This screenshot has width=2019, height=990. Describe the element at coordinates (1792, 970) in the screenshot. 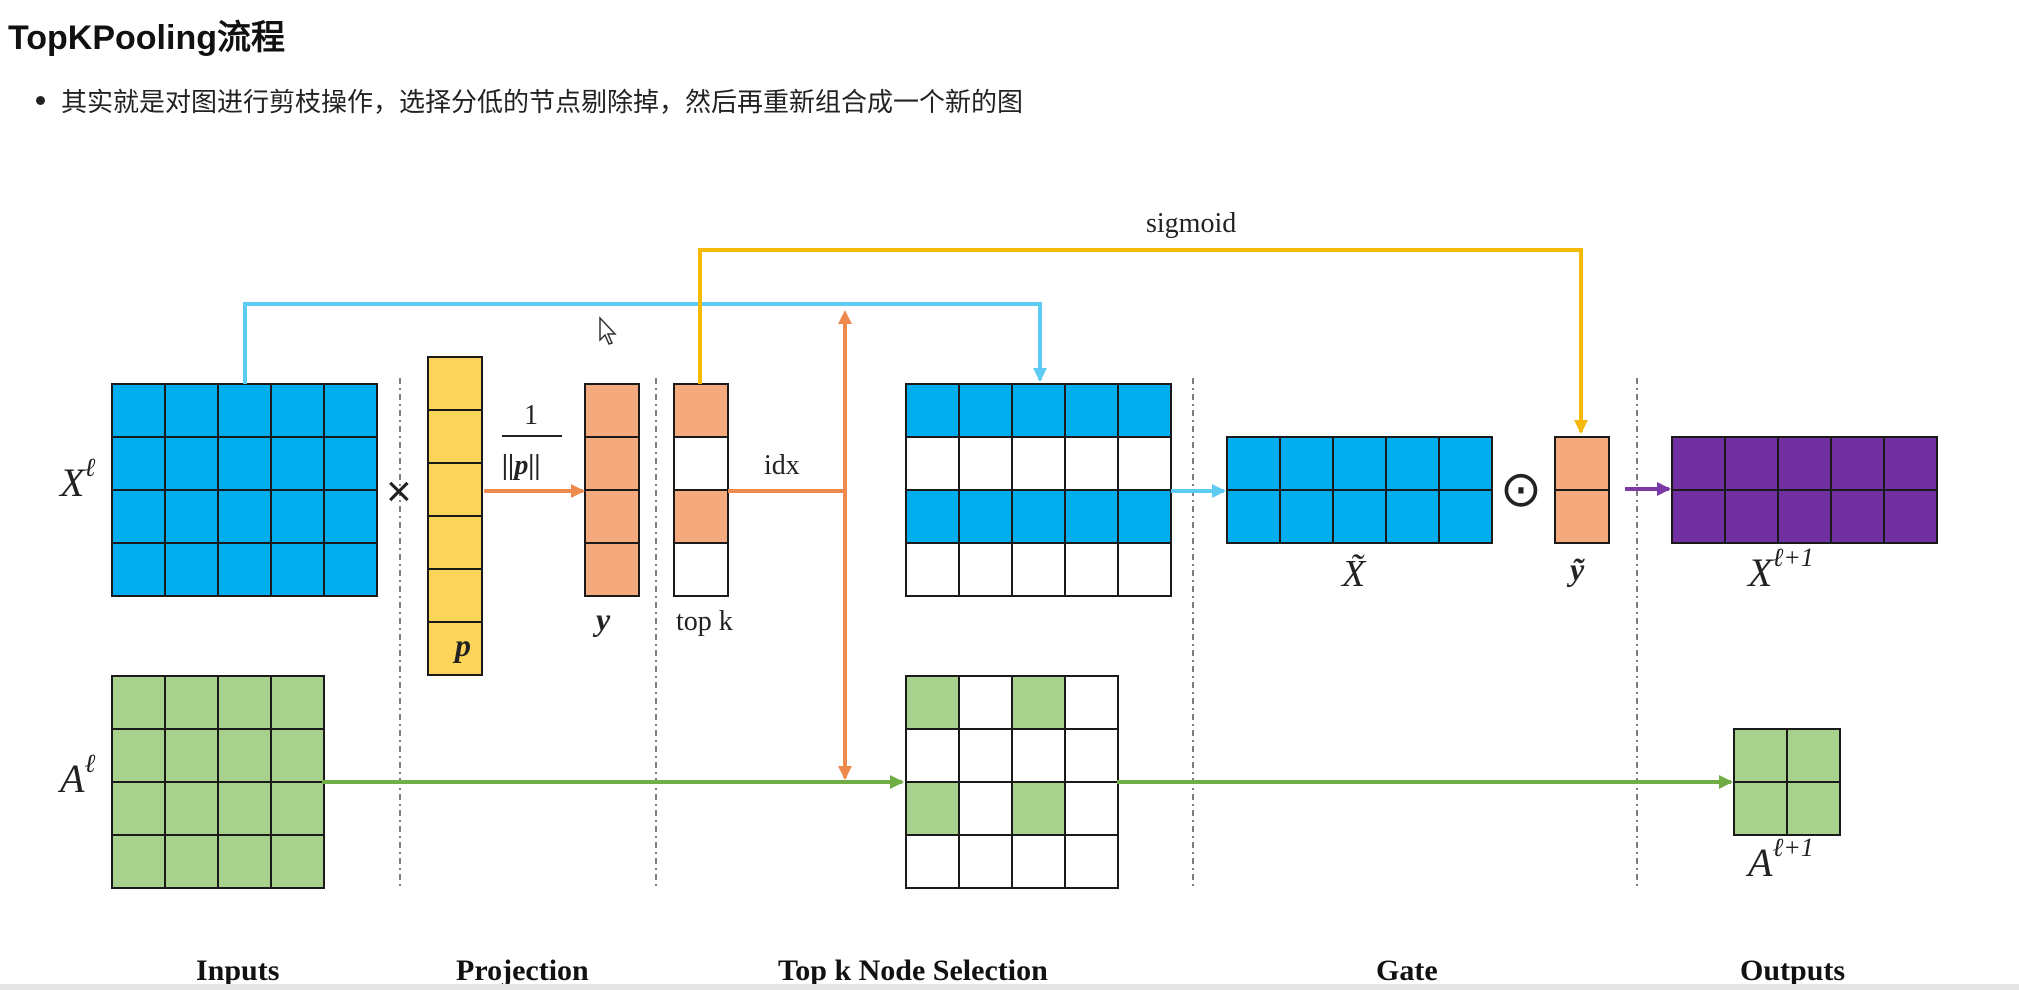

I see `section-outputs: Outputs` at that location.